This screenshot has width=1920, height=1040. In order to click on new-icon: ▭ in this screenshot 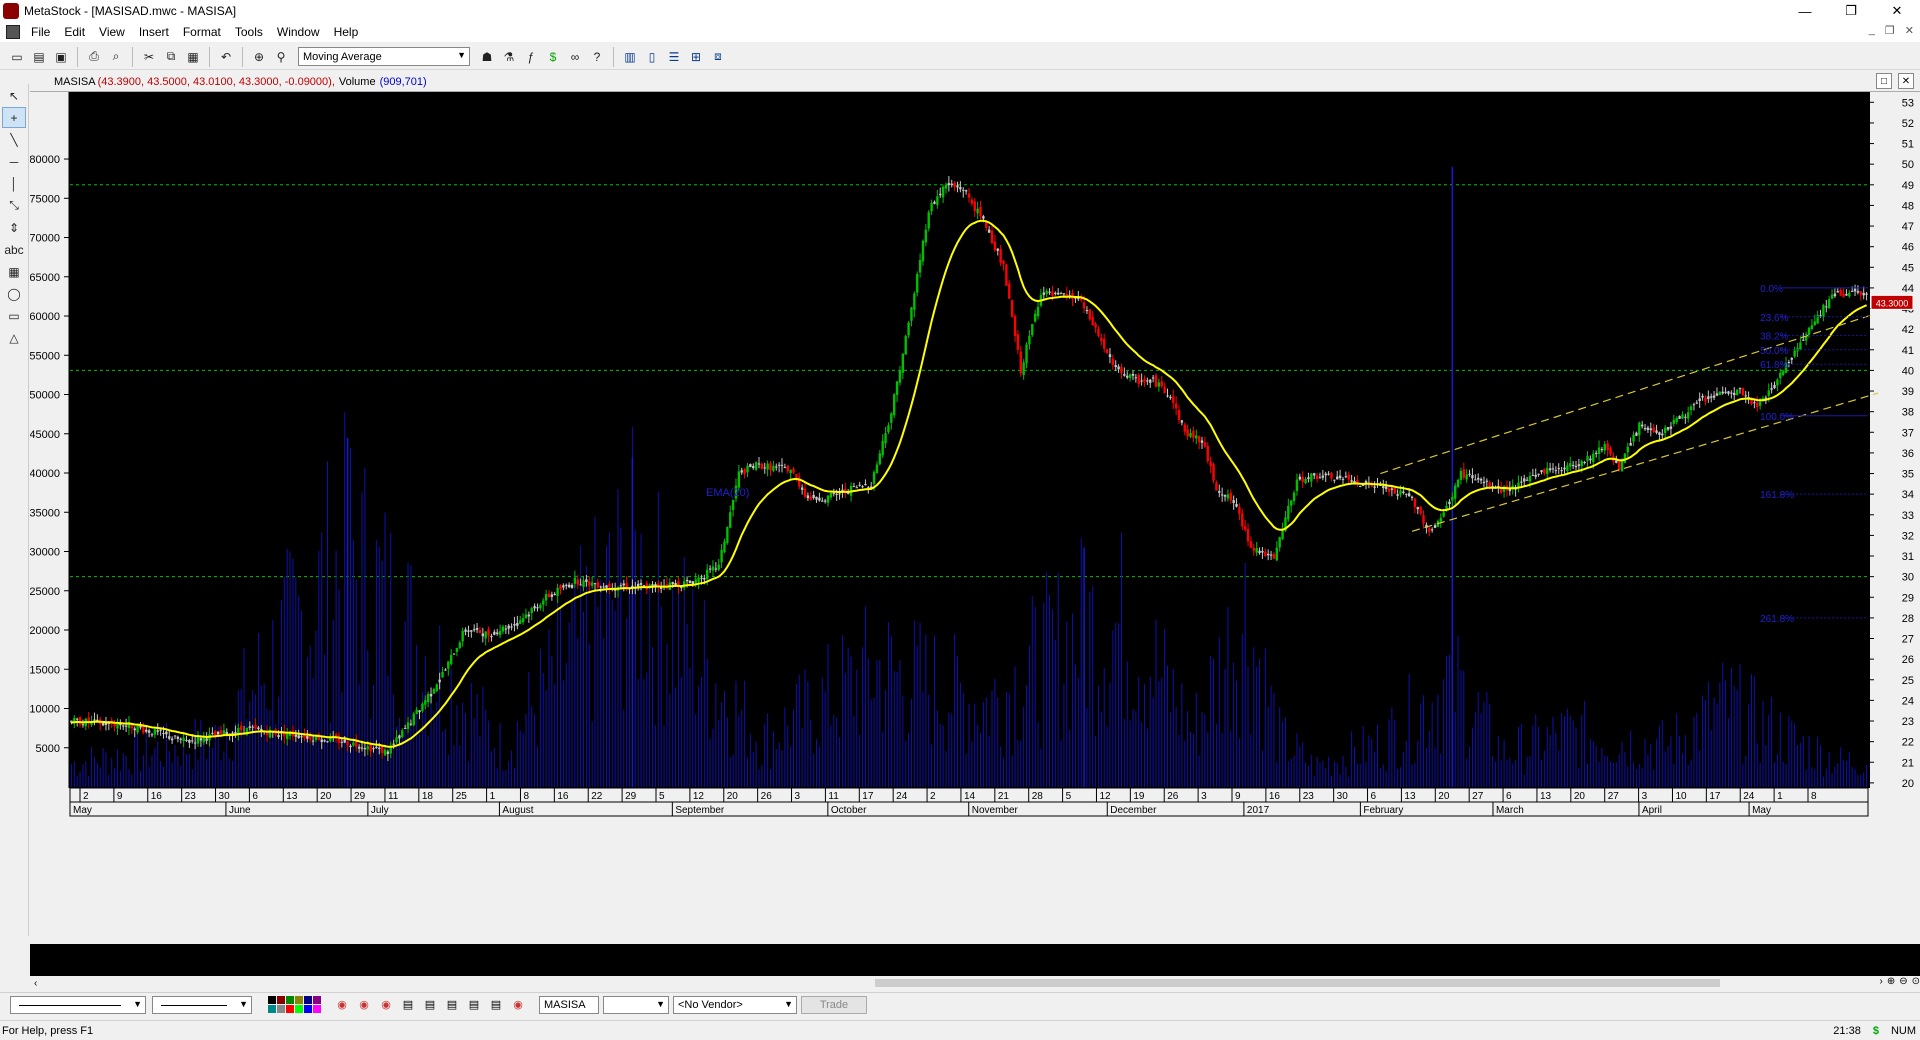, I will do `click(17, 57)`.